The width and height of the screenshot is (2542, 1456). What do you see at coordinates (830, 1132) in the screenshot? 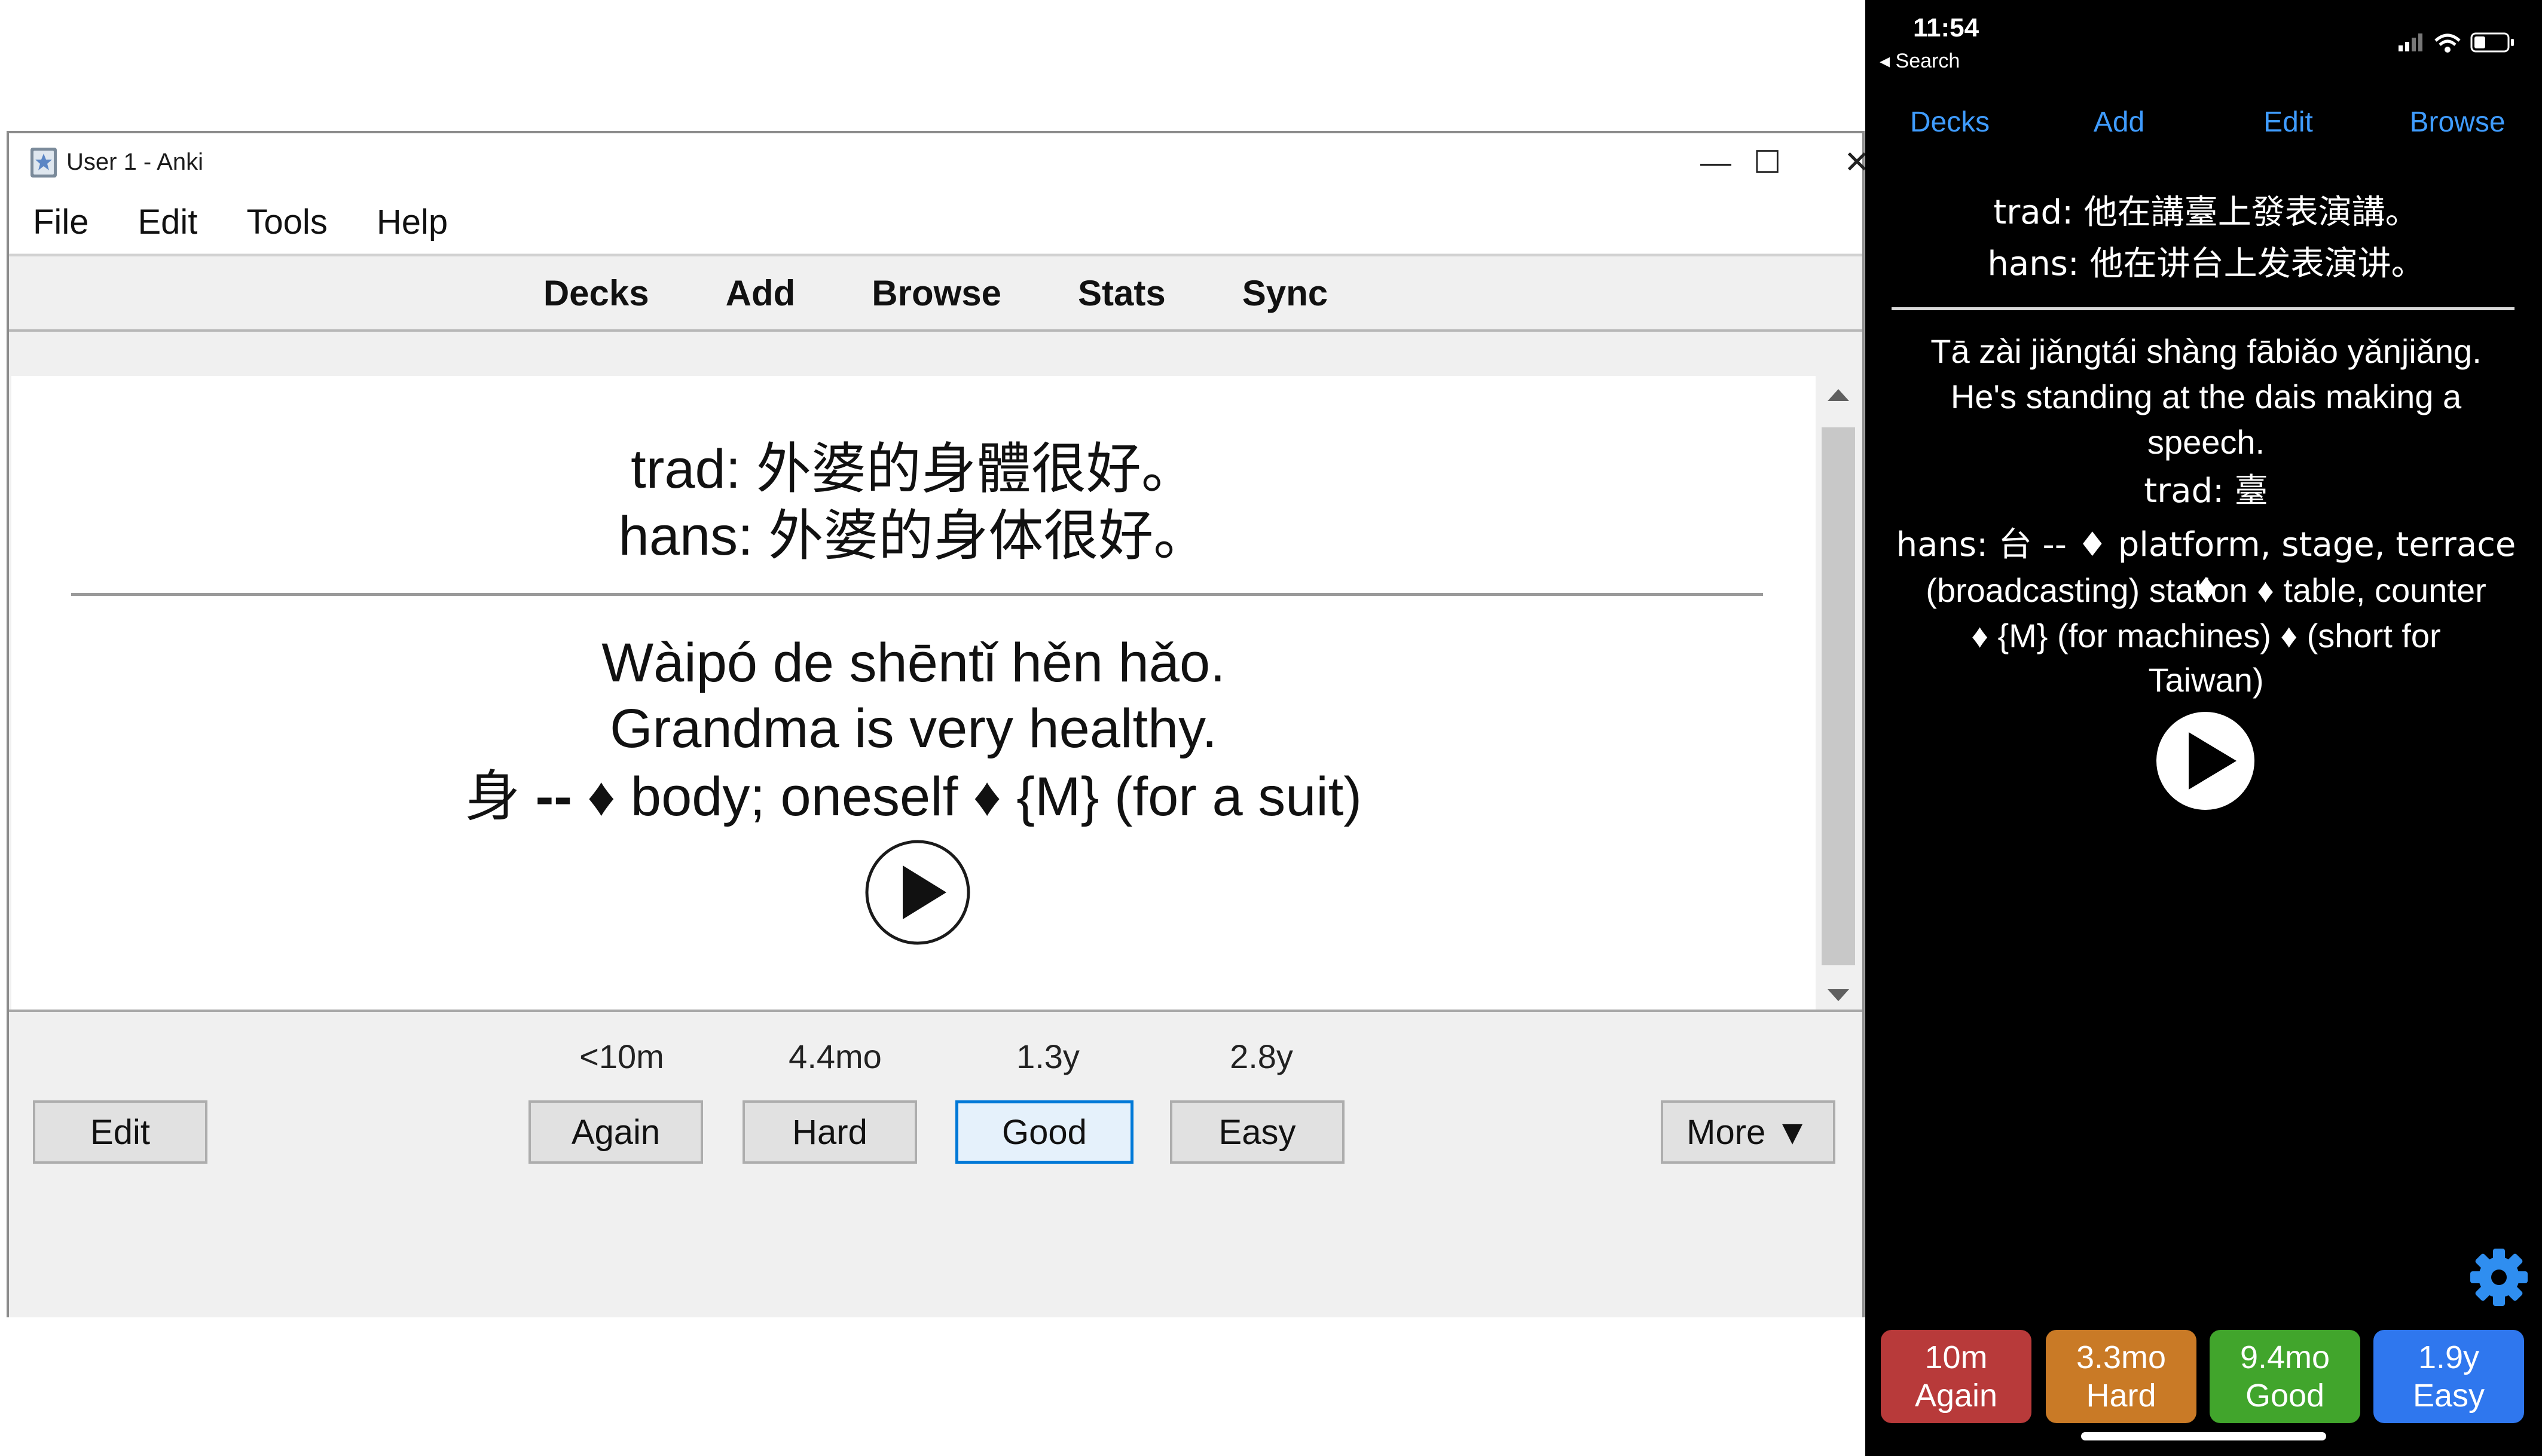
I see `hard-button: Hard` at bounding box center [830, 1132].